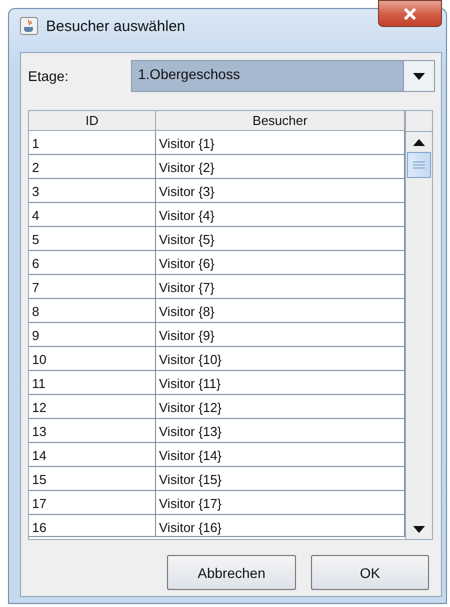 This screenshot has width=450, height=607. I want to click on table-cell: 7, so click(92, 286).